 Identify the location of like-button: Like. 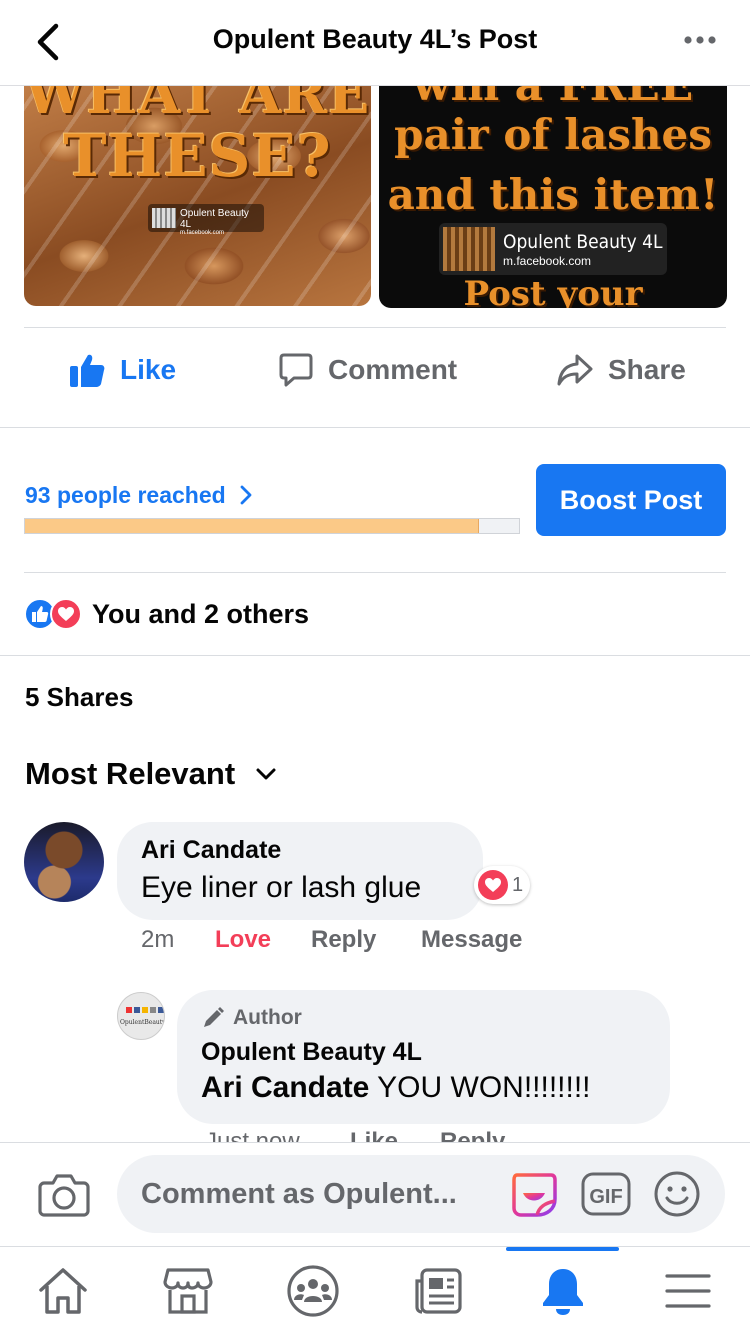
(122, 370).